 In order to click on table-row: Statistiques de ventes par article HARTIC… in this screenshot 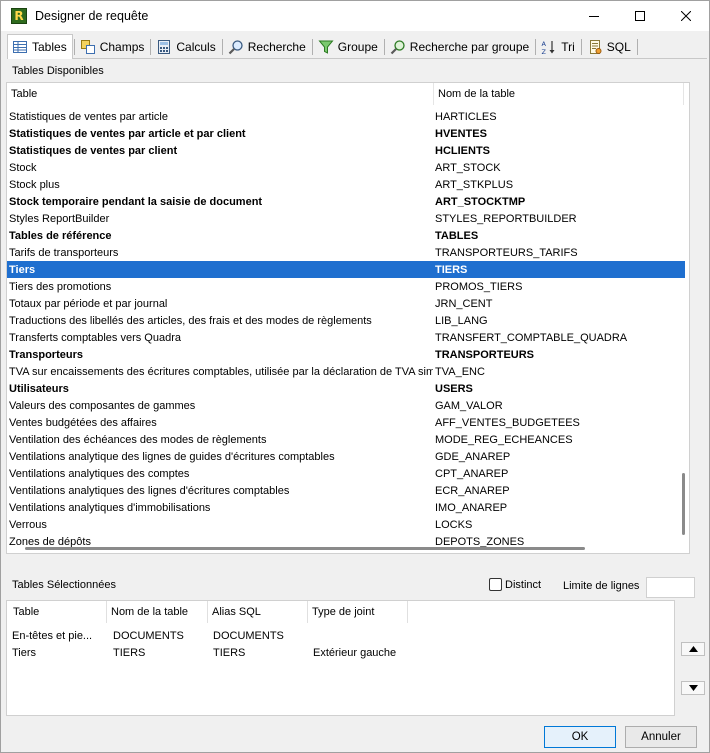, I will do `click(346, 116)`.